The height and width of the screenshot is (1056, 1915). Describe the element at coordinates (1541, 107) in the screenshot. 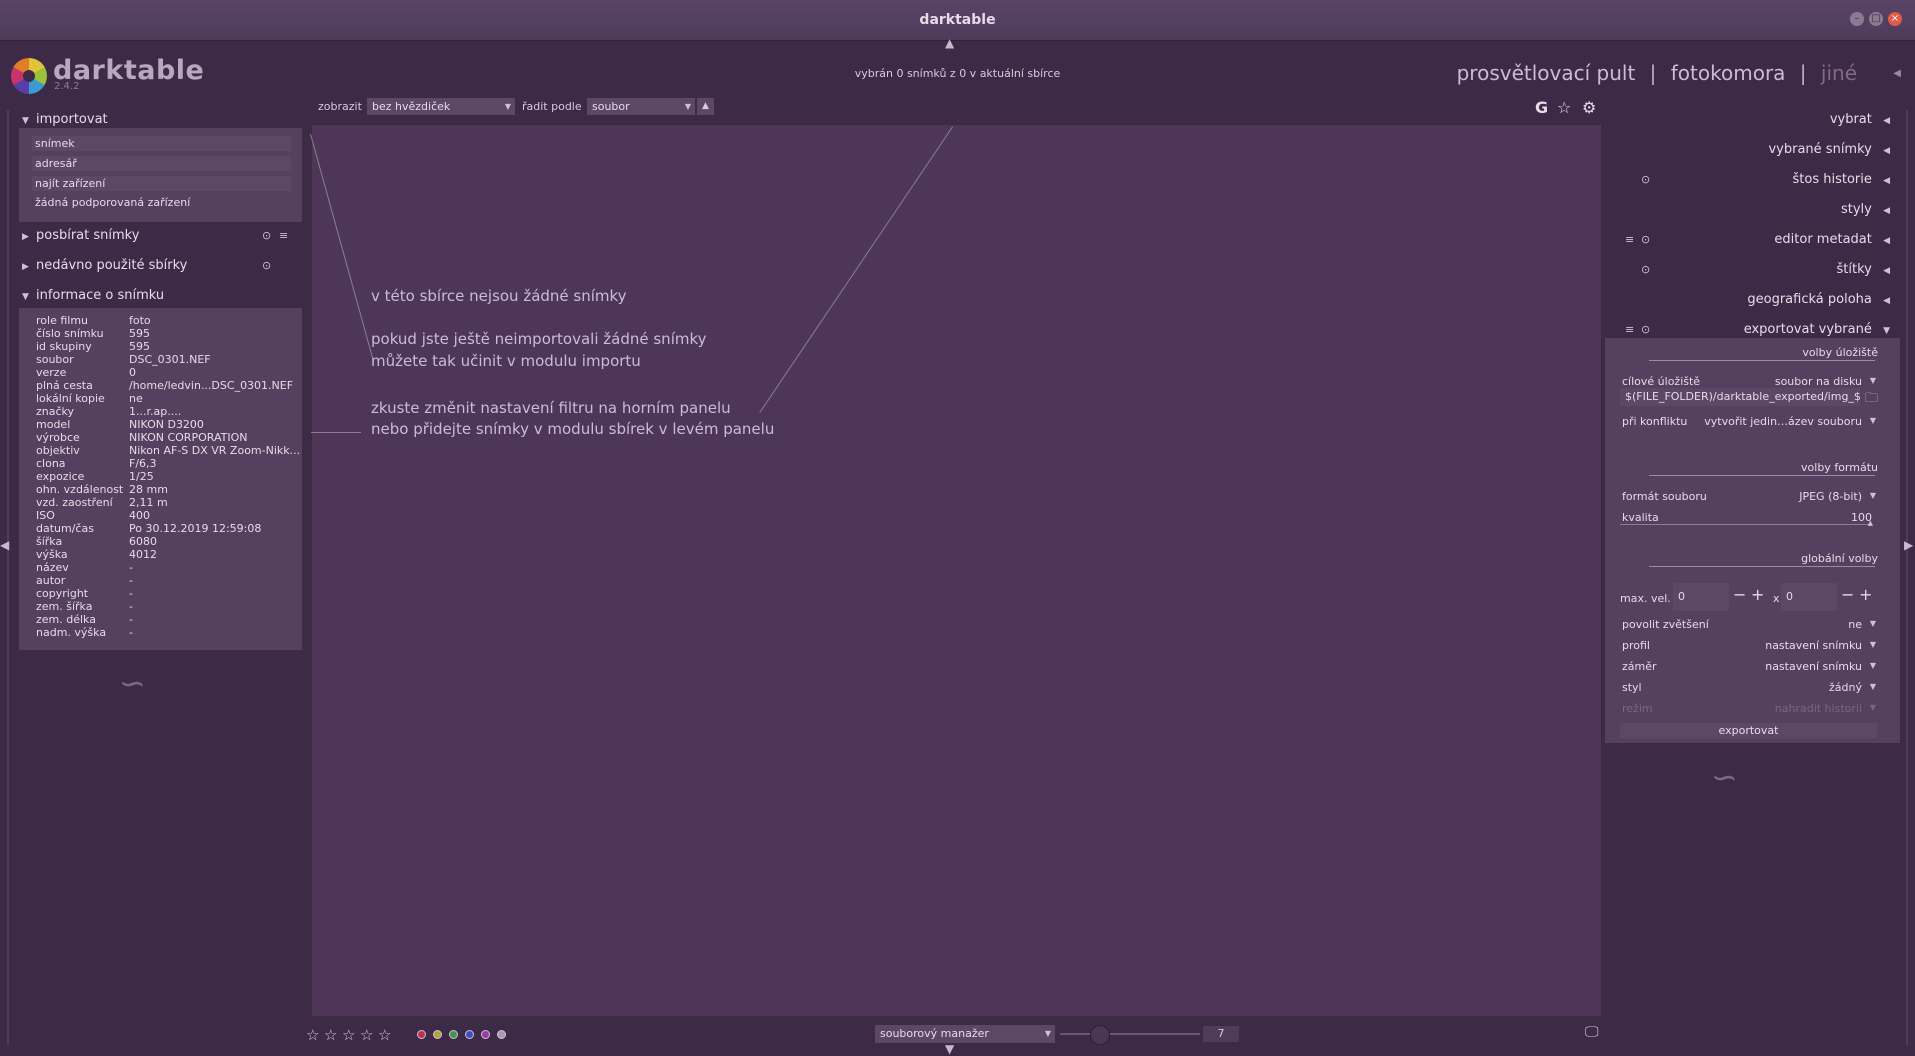

I see `grouping-icon: G` at that location.